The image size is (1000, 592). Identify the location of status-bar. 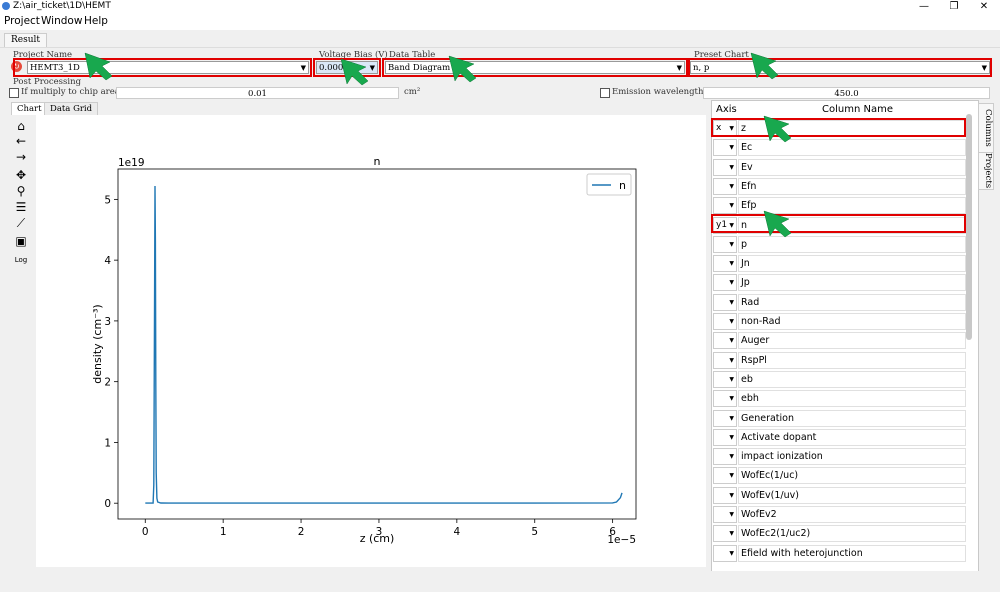
(500, 581).